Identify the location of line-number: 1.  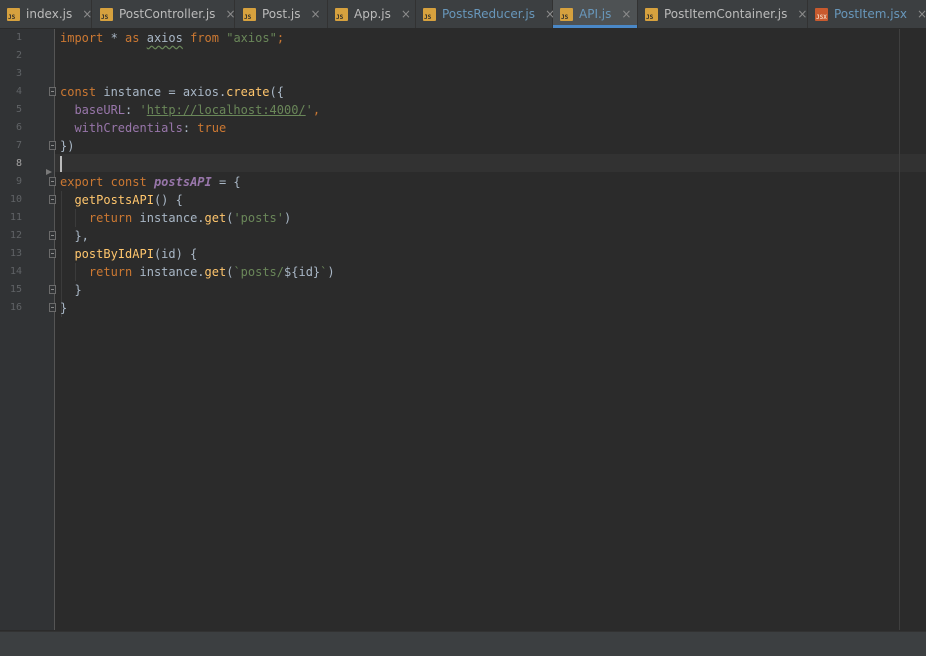
(18, 37).